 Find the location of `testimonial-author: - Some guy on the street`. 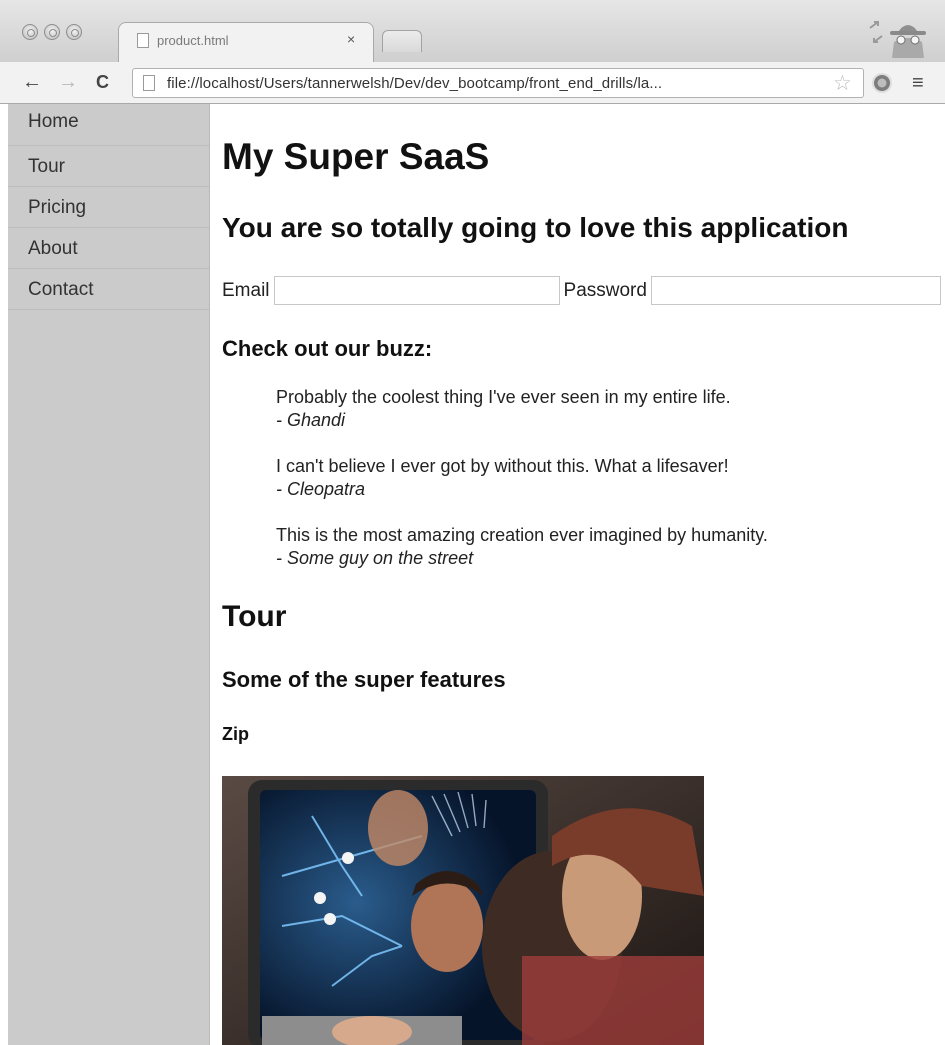

testimonial-author: - Some guy on the street is located at coordinates (375, 558).